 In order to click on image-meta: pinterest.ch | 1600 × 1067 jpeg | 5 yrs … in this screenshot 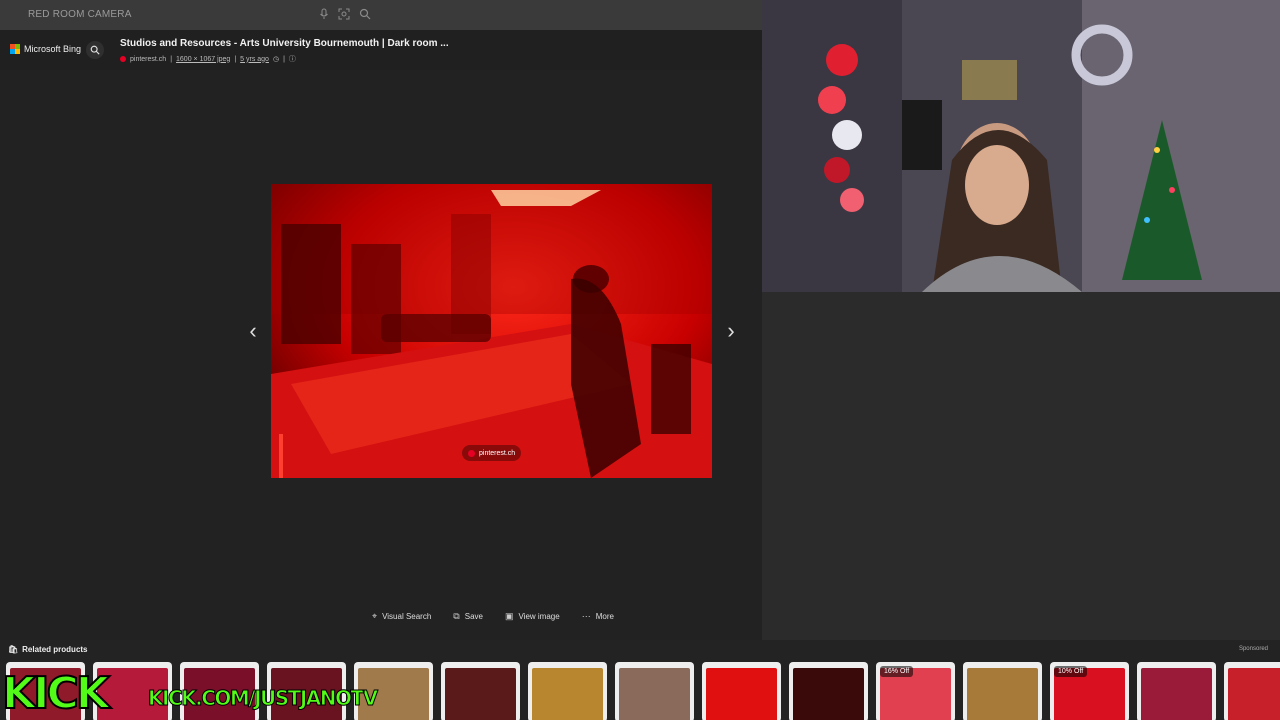, I will do `click(208, 59)`.